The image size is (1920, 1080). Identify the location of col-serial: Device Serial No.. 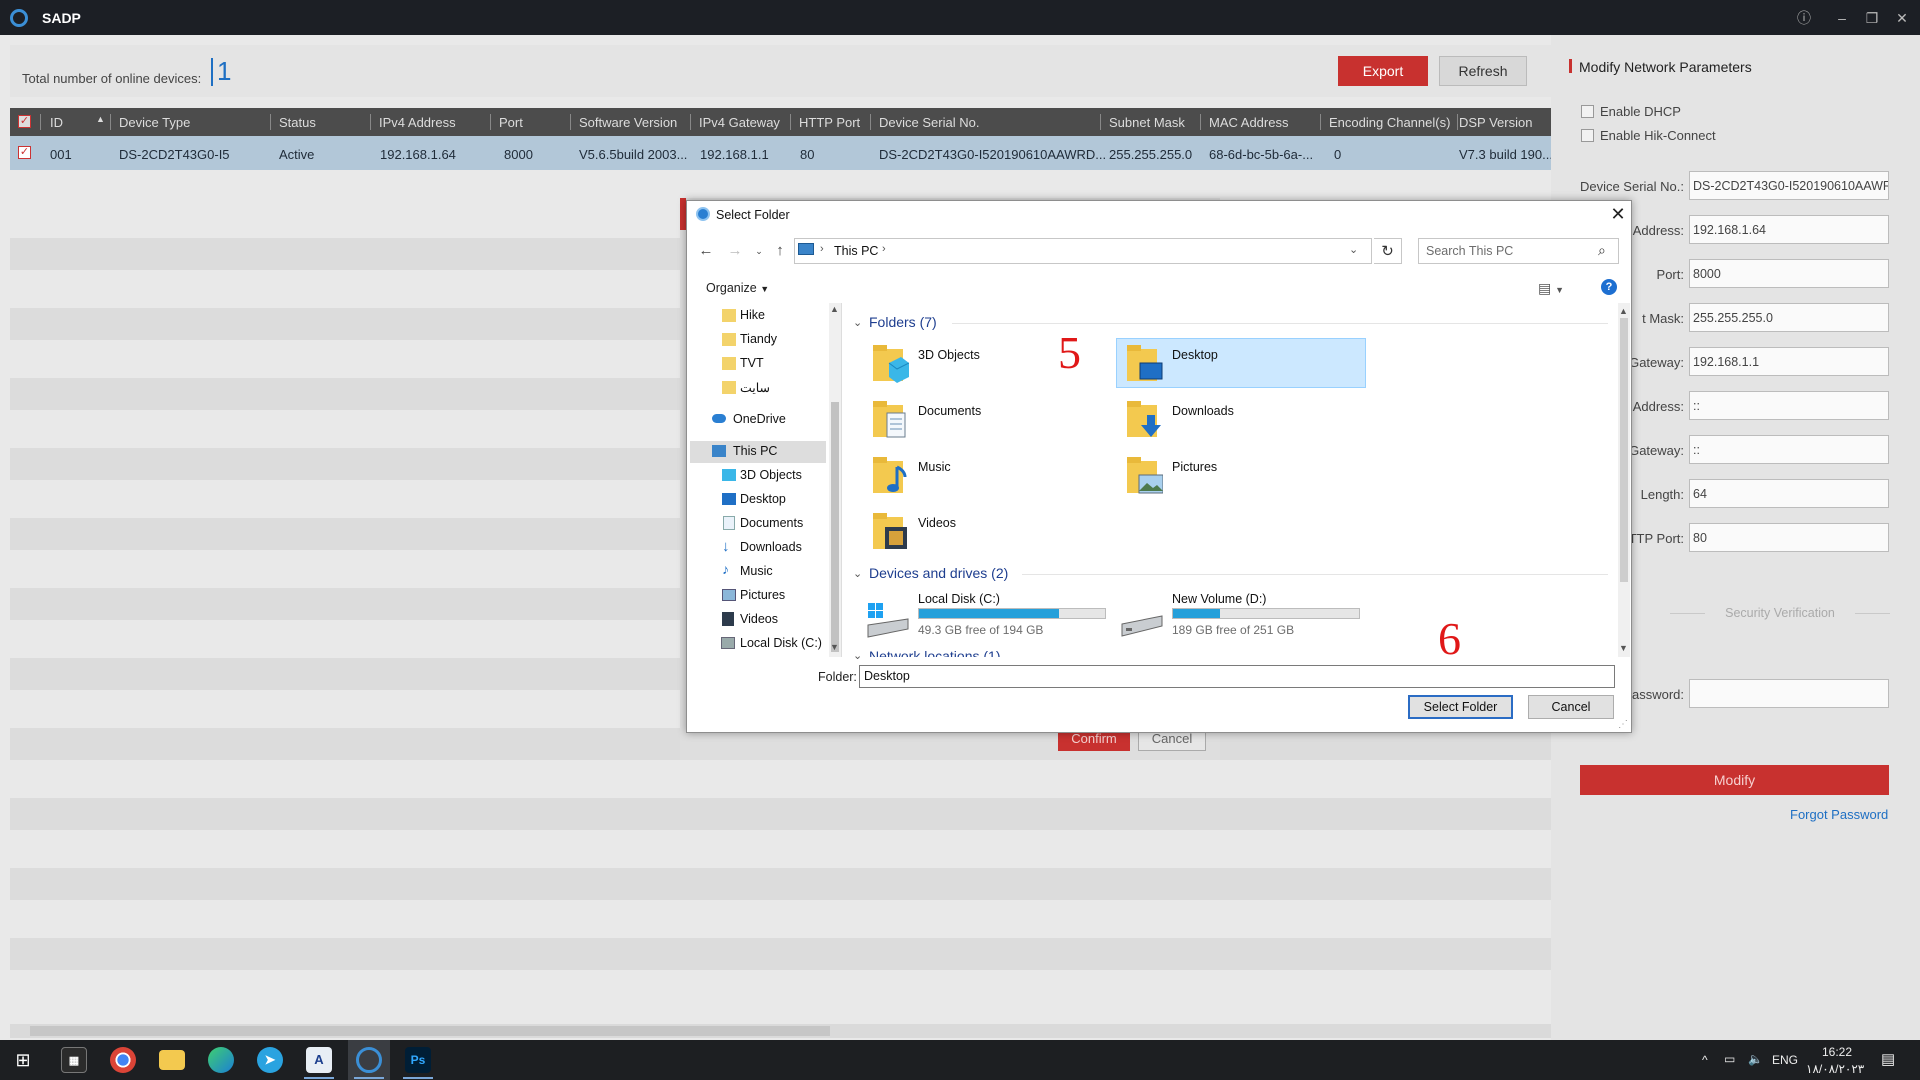
(929, 122).